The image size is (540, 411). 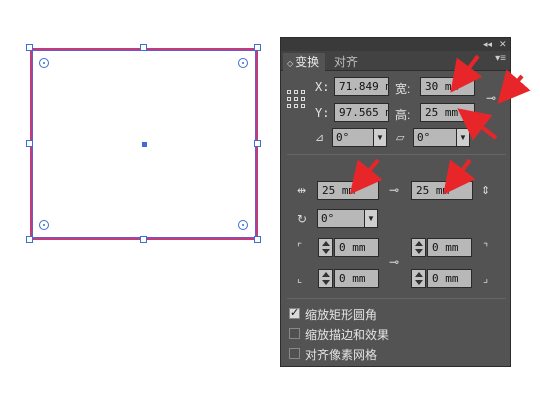 What do you see at coordinates (485, 248) in the screenshot?
I see `corner-type-top-right-icon: ⌝` at bounding box center [485, 248].